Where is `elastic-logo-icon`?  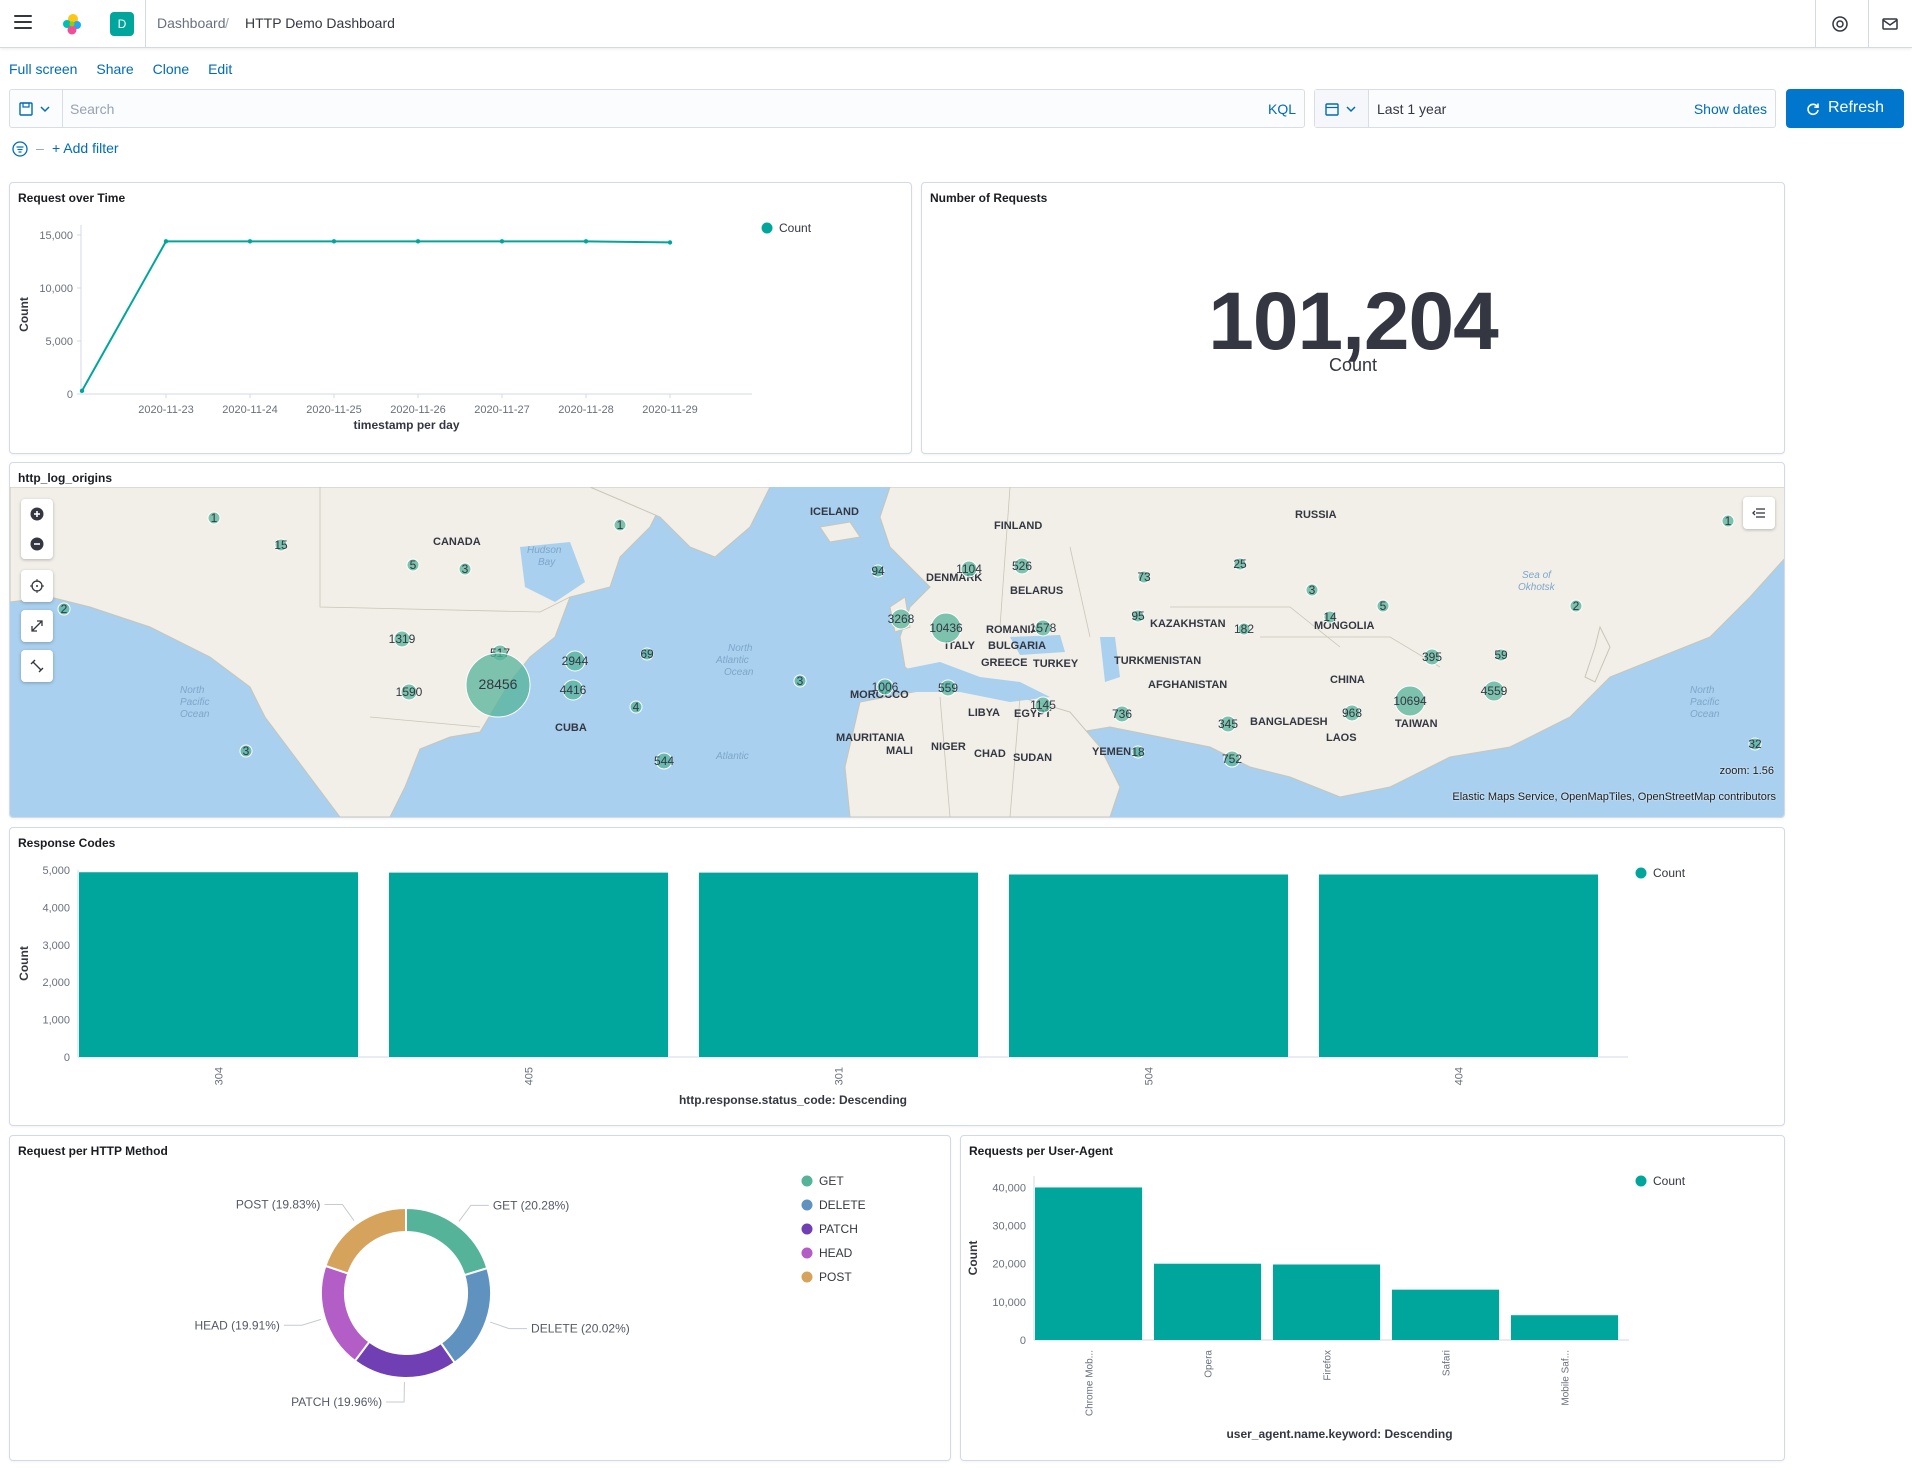
elastic-logo-icon is located at coordinates (72, 24).